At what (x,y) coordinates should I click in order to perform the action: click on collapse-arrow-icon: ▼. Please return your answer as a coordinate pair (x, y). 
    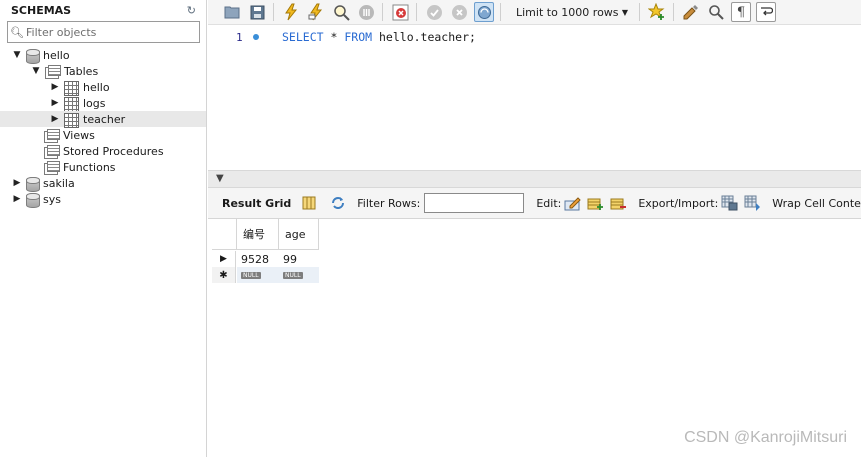
    Looking at the image, I should click on (220, 178).